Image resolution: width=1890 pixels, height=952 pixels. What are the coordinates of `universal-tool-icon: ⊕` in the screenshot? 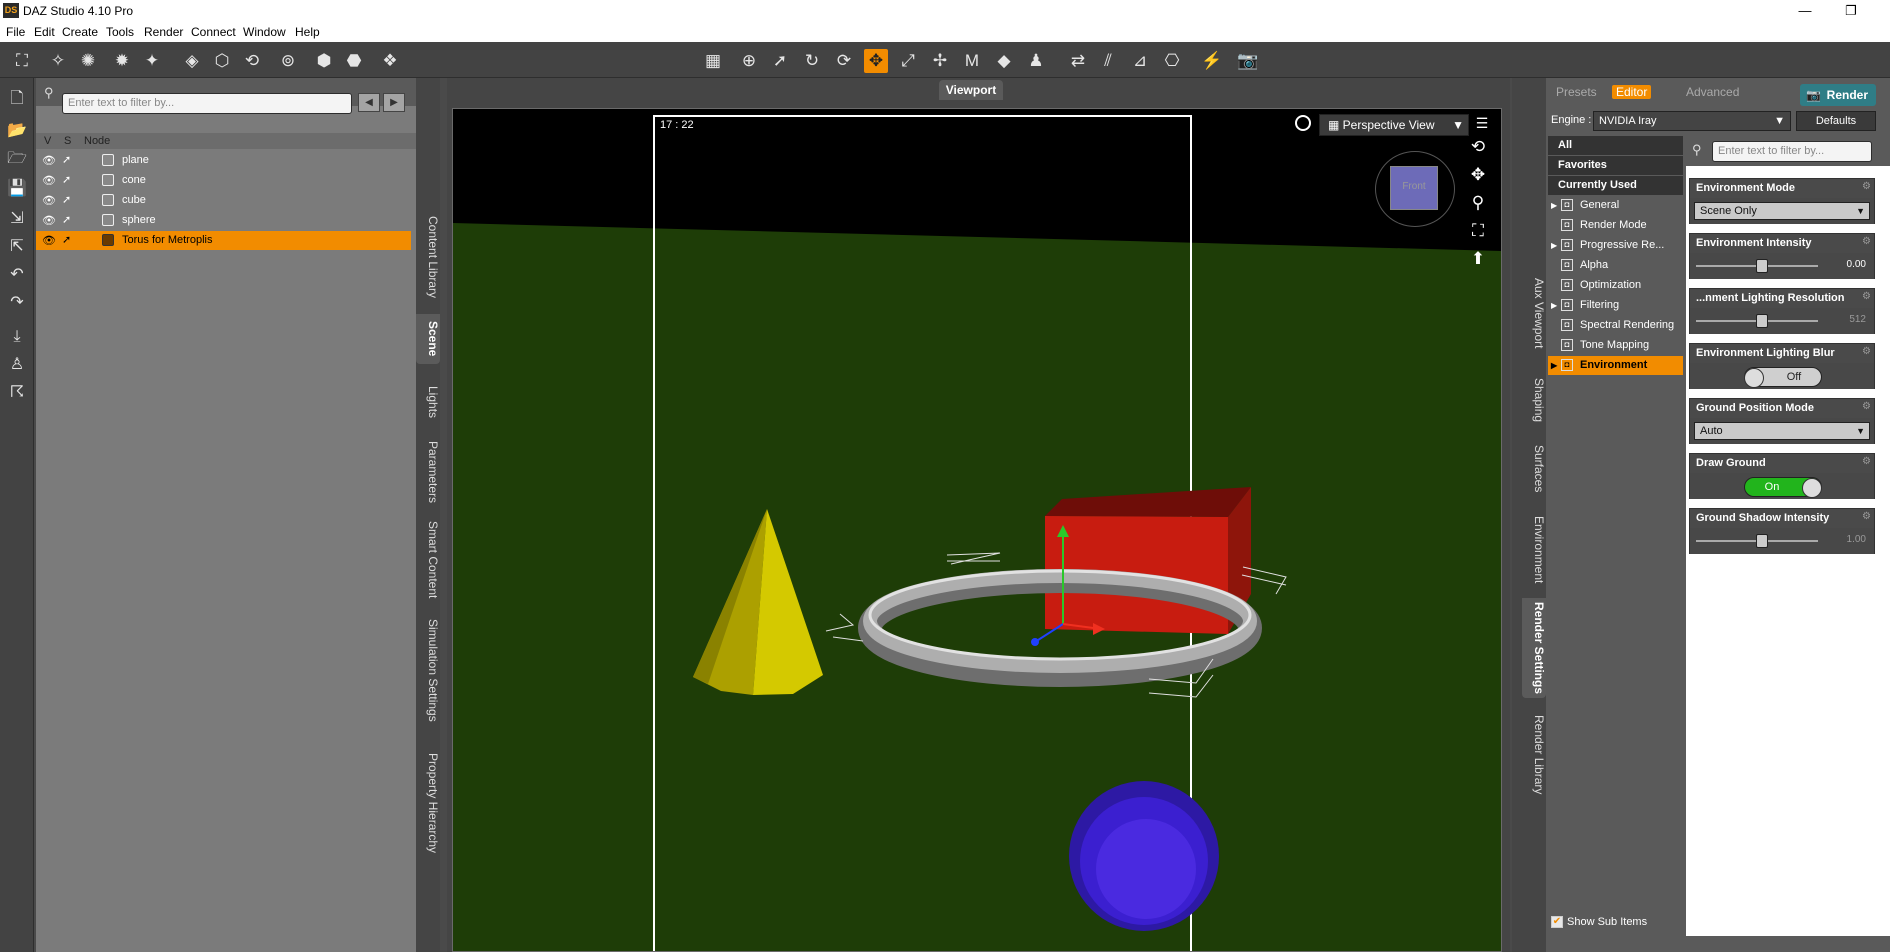 It's located at (749, 61).